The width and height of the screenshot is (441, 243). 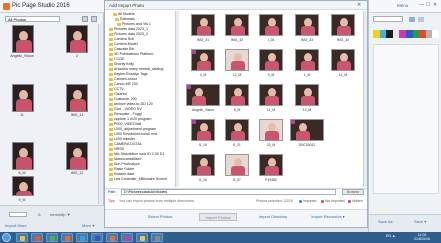 I want to click on tree-folder-item: 3D Publications Platform, so click(x=131, y=54).